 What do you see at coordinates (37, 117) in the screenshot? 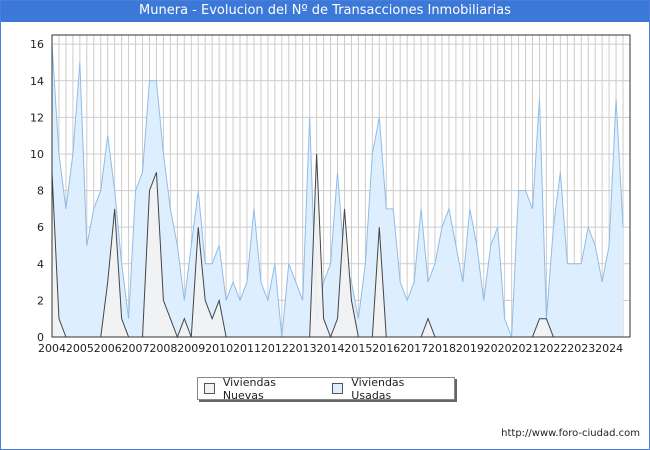
I see `y-tick-label: 12` at bounding box center [37, 117].